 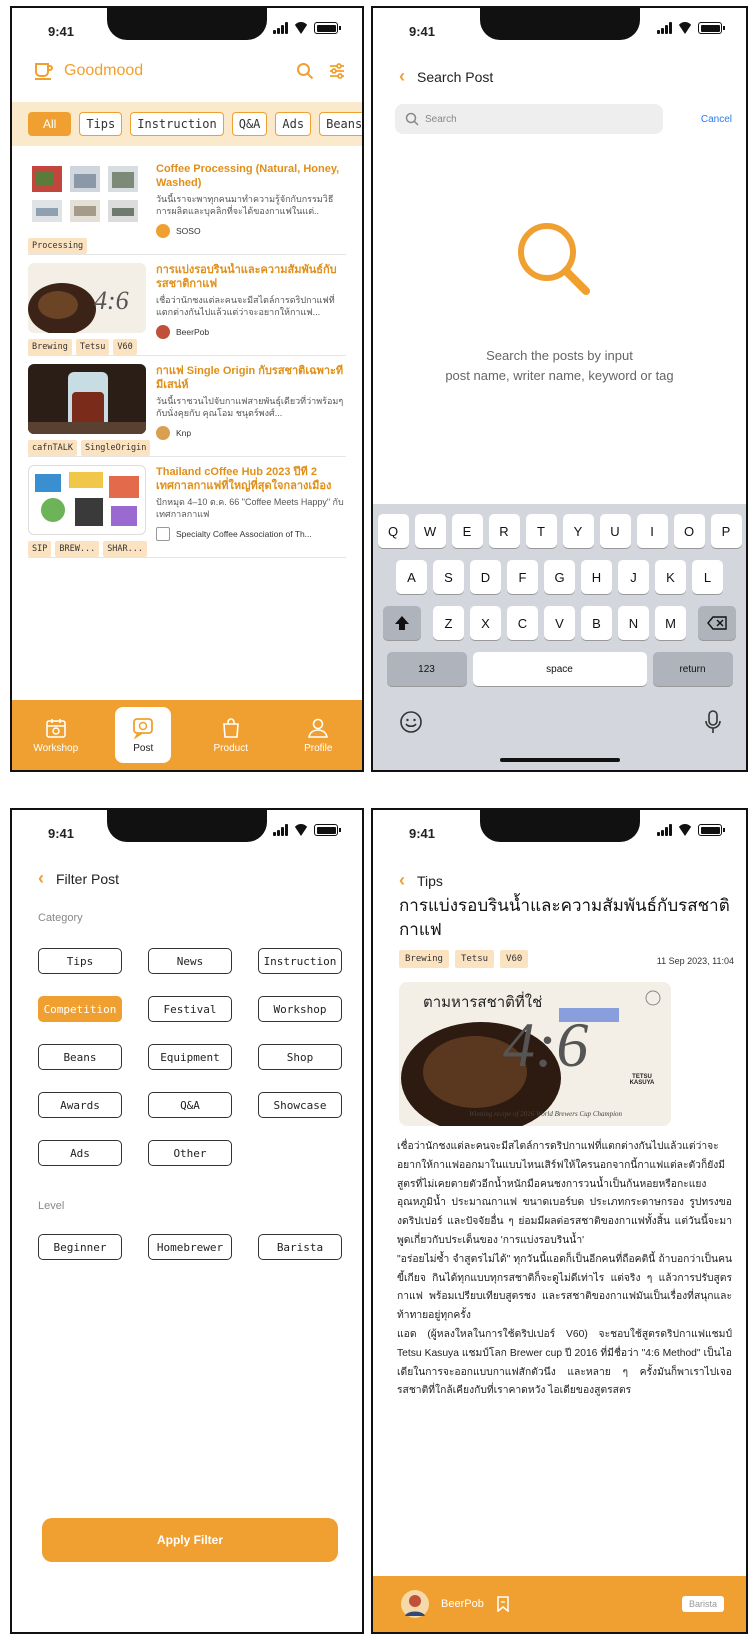 What do you see at coordinates (318, 735) in the screenshot?
I see `tab-profile: Profile` at bounding box center [318, 735].